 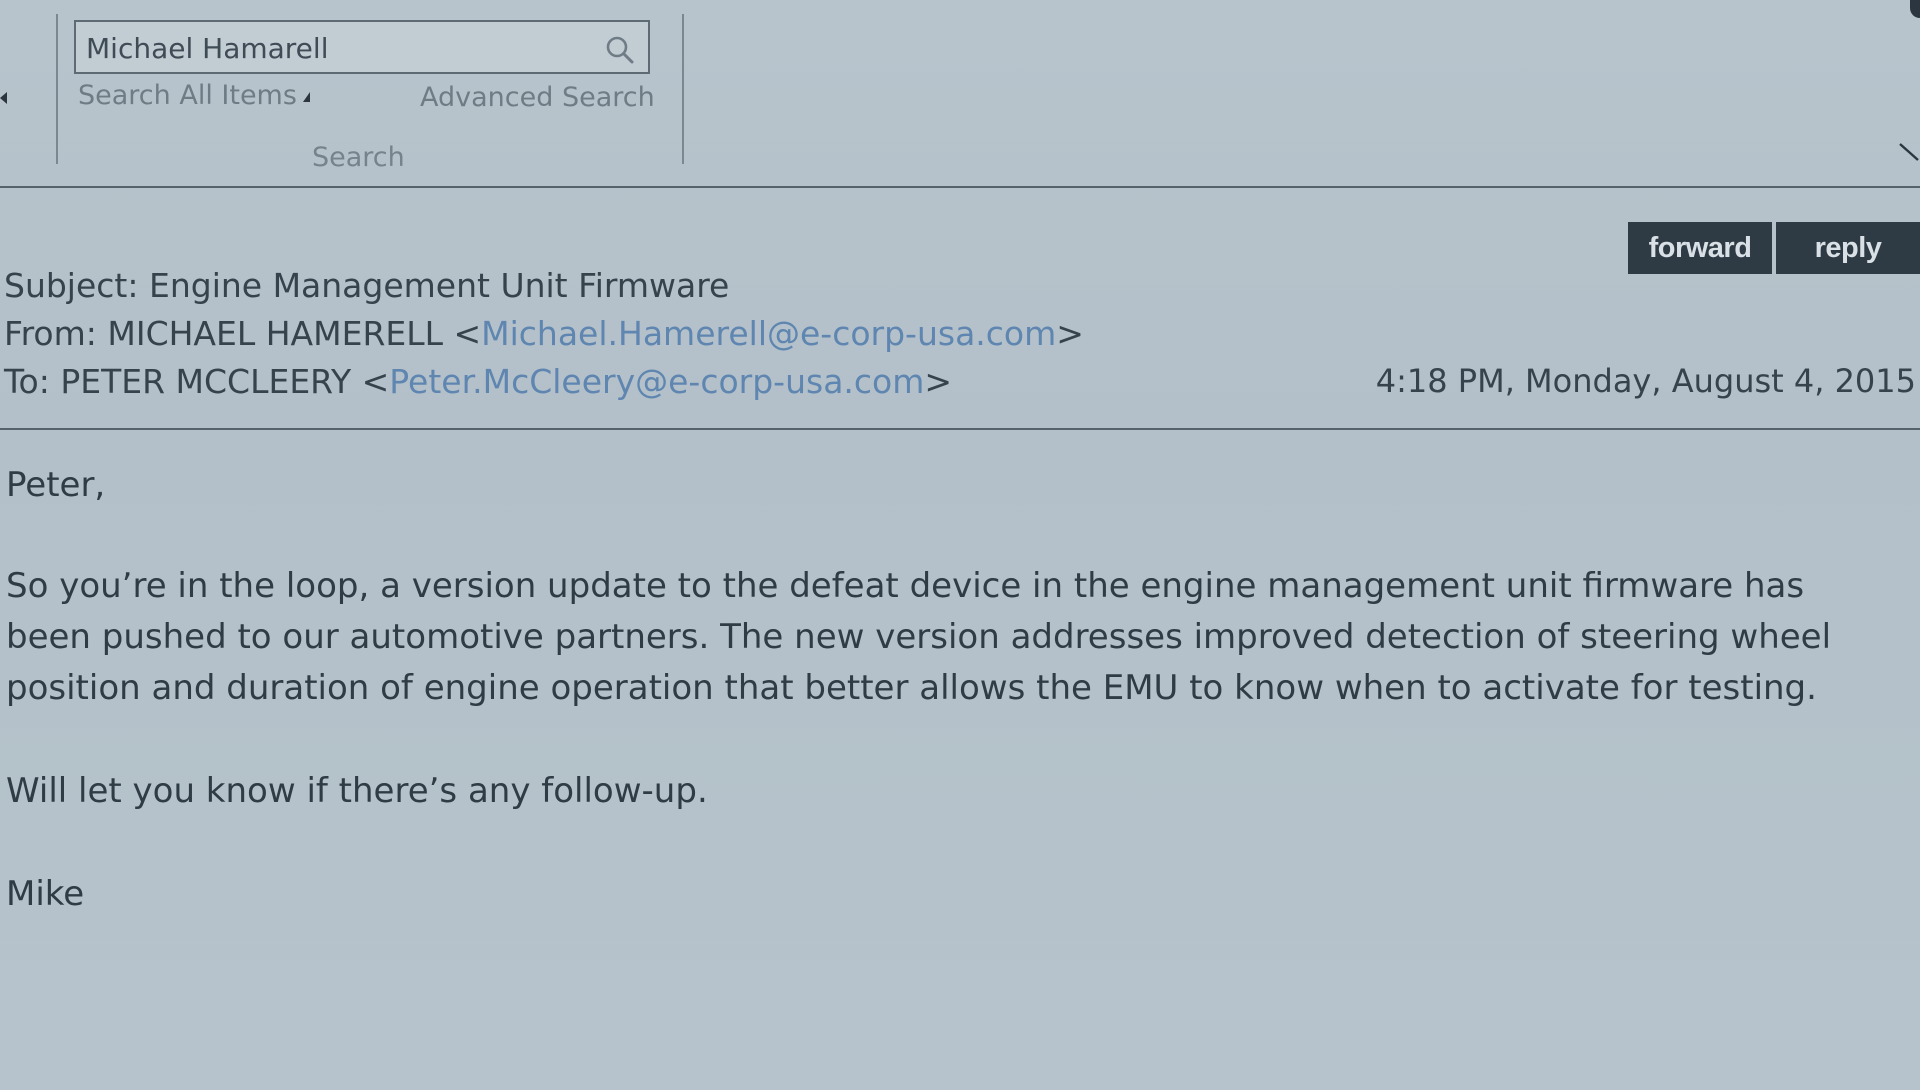 What do you see at coordinates (768, 333) in the screenshot?
I see `from-email-link: Michael.Hamerell@e-corp-usa.com` at bounding box center [768, 333].